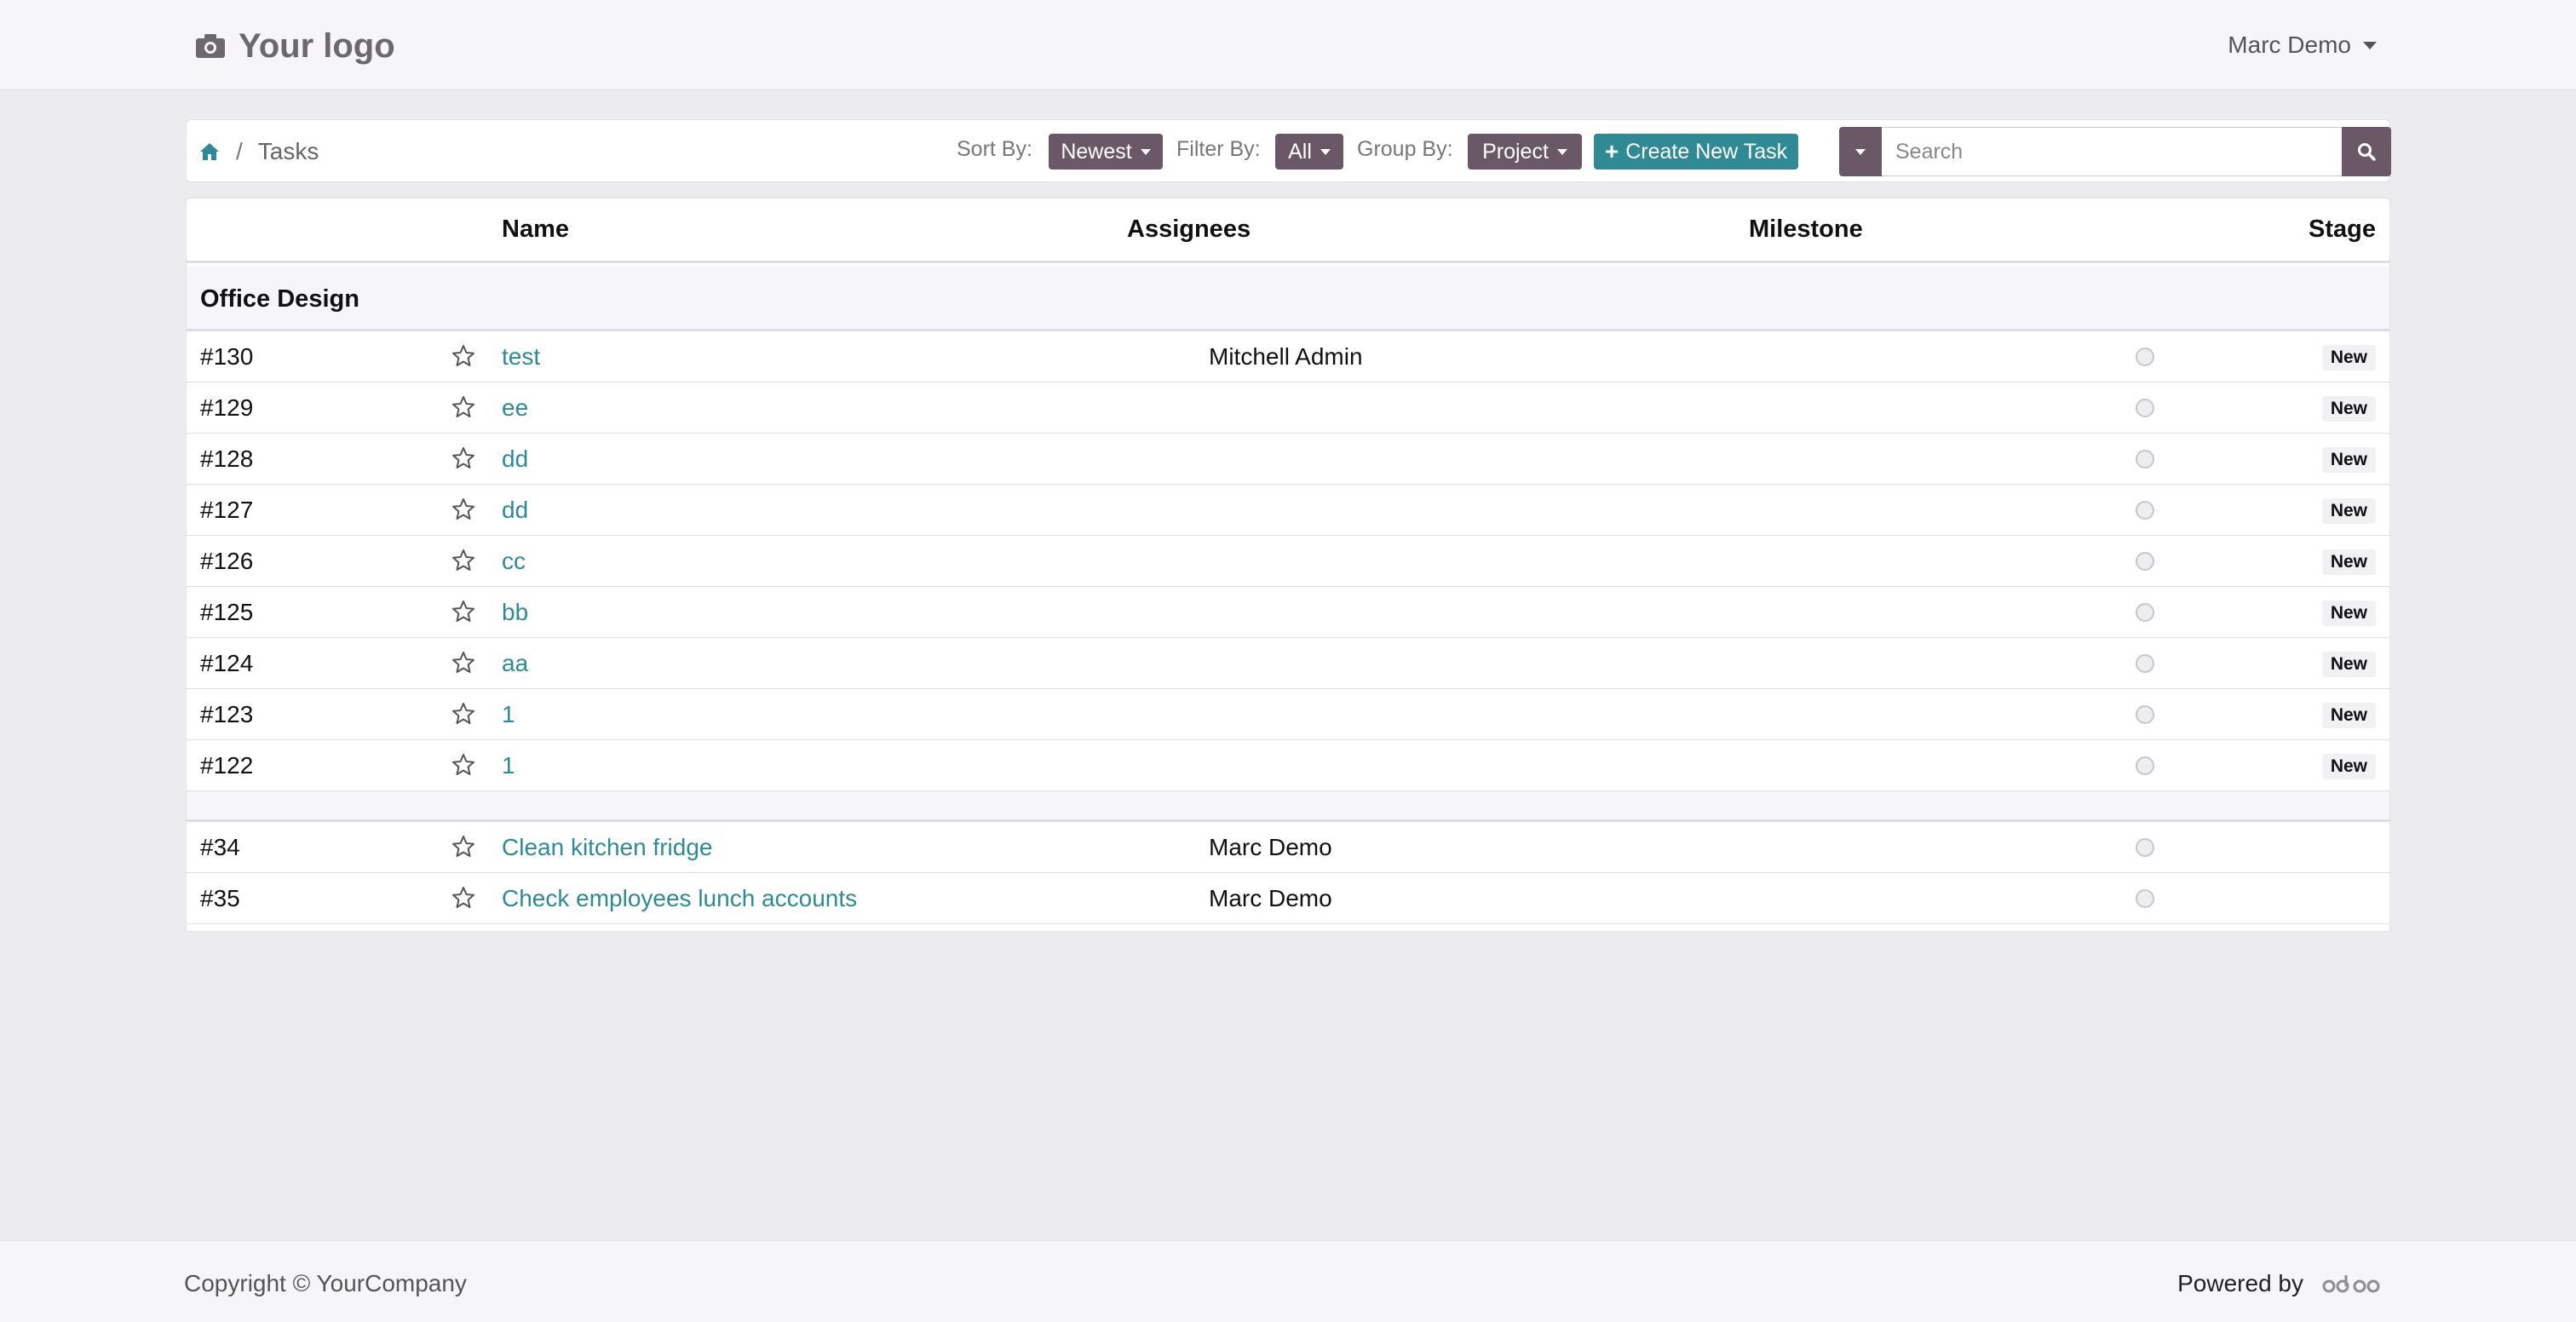 The height and width of the screenshot is (1322, 2576). Describe the element at coordinates (227, 407) in the screenshot. I see `task-id: #129` at that location.